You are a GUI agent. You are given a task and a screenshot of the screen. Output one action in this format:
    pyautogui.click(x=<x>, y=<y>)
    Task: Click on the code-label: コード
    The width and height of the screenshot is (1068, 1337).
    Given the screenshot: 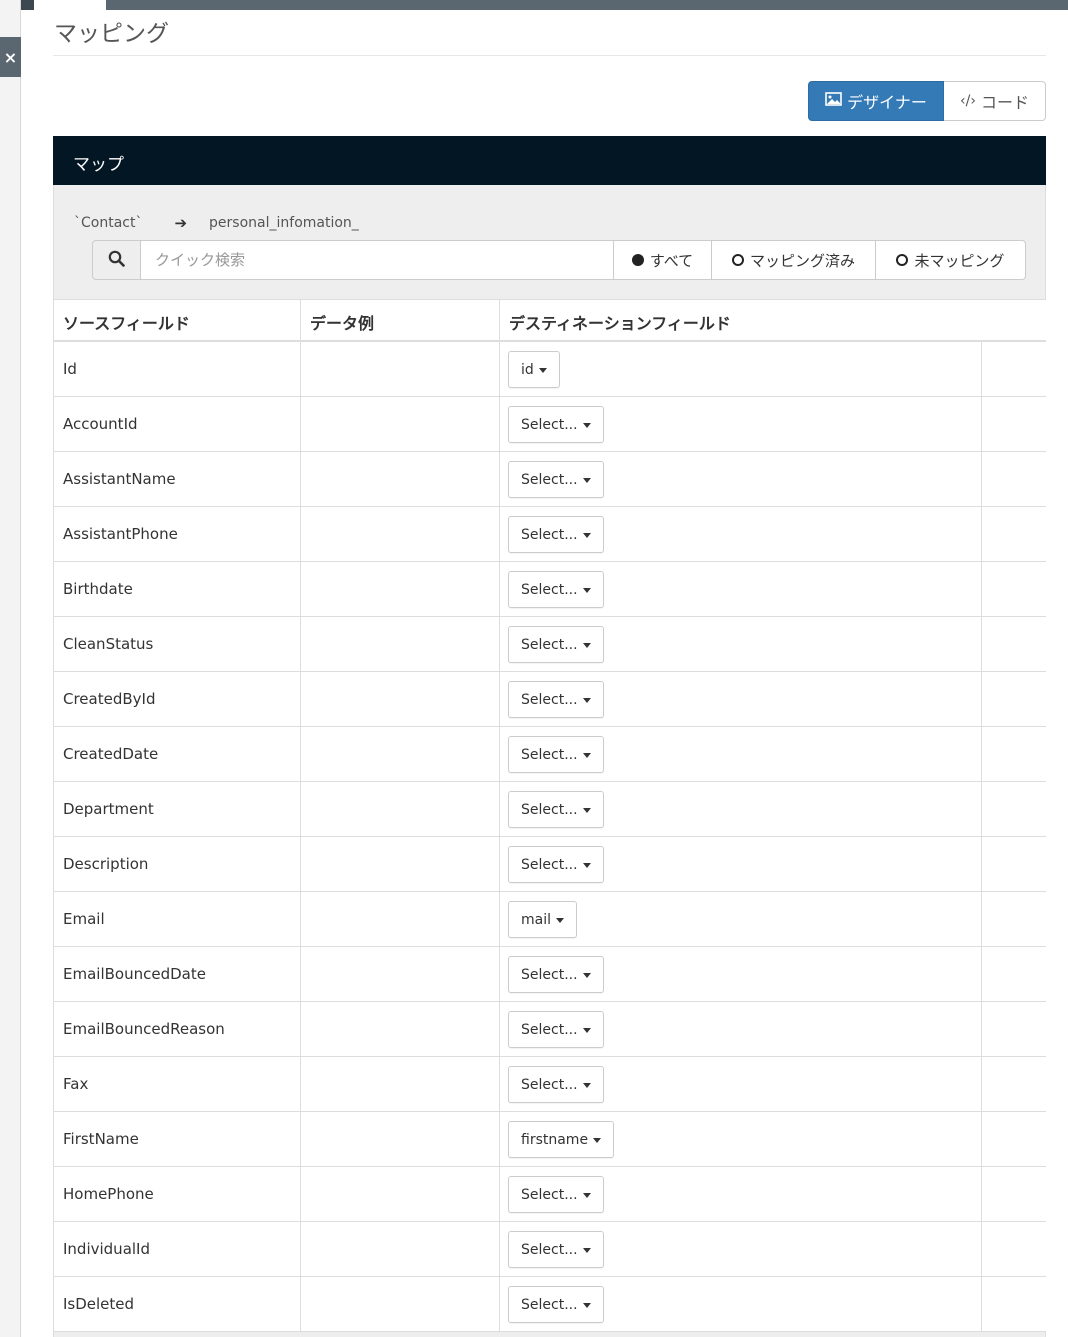 What is the action you would take?
    pyautogui.click(x=1004, y=102)
    